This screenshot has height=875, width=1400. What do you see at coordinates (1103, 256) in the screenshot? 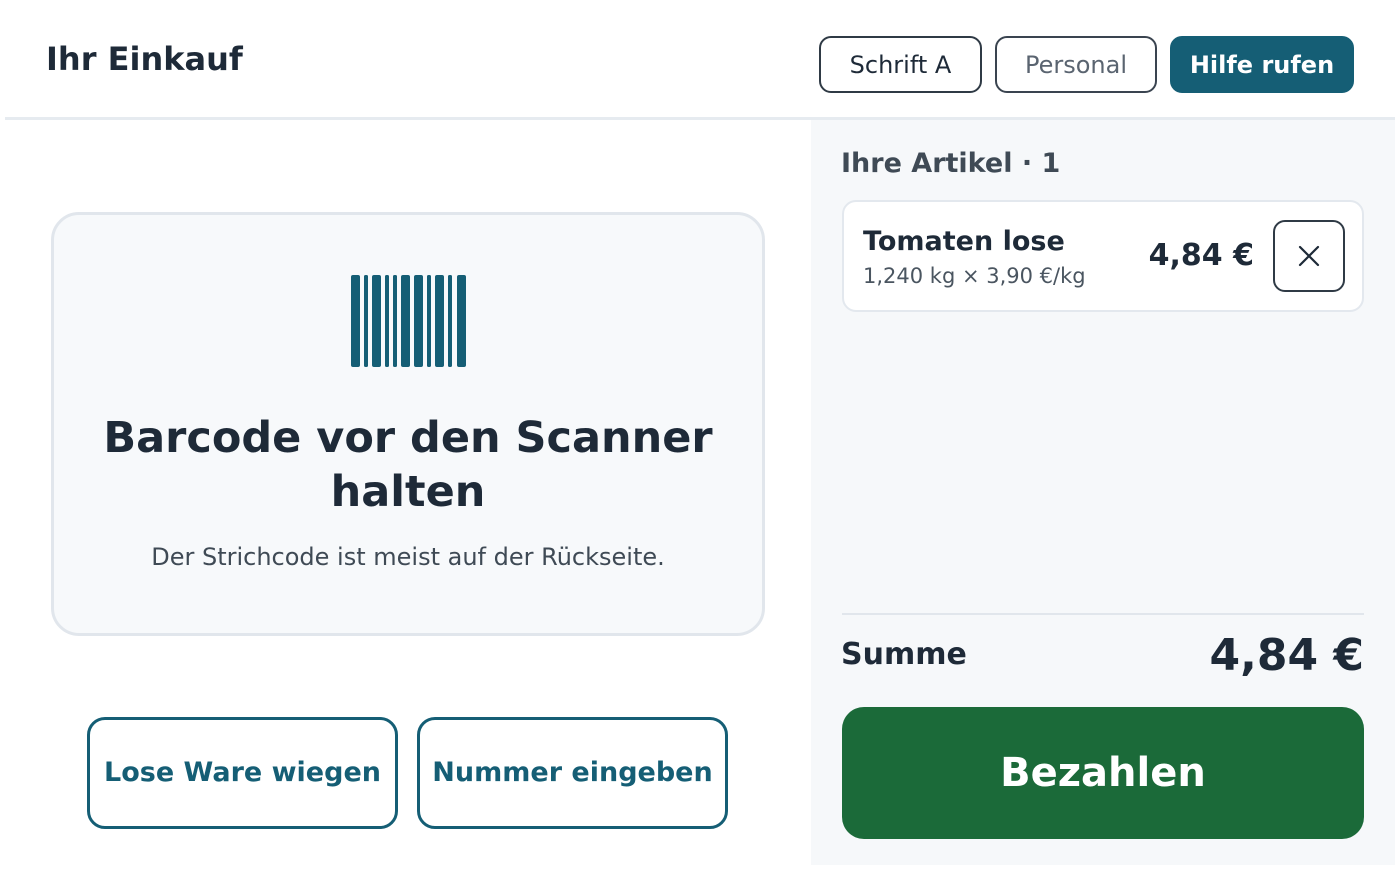
I see `cart-item: Tomaten lose 1,240 kg × 3,90 €/kg 4,84 €` at bounding box center [1103, 256].